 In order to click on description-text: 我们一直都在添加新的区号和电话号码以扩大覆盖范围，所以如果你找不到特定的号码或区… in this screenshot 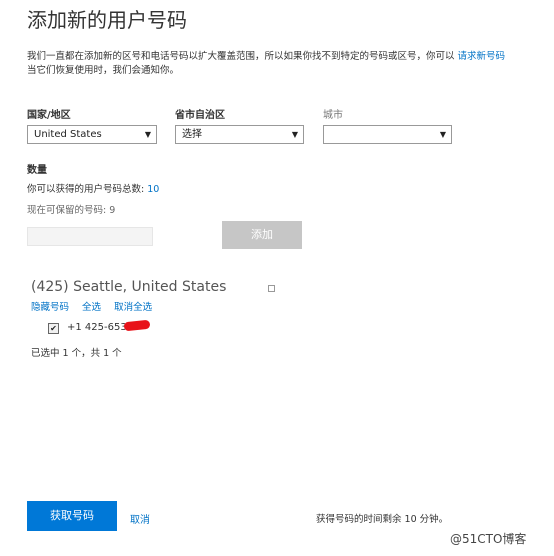, I will do `click(241, 56)`.